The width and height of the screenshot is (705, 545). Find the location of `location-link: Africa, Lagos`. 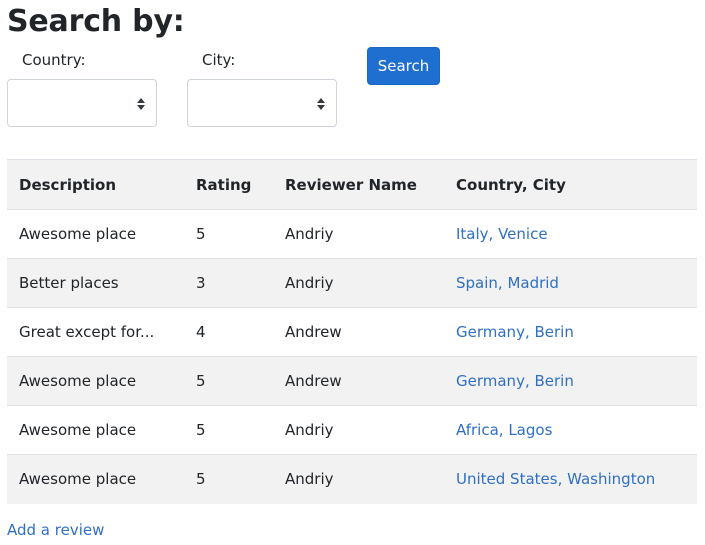

location-link: Africa, Lagos is located at coordinates (504, 430).